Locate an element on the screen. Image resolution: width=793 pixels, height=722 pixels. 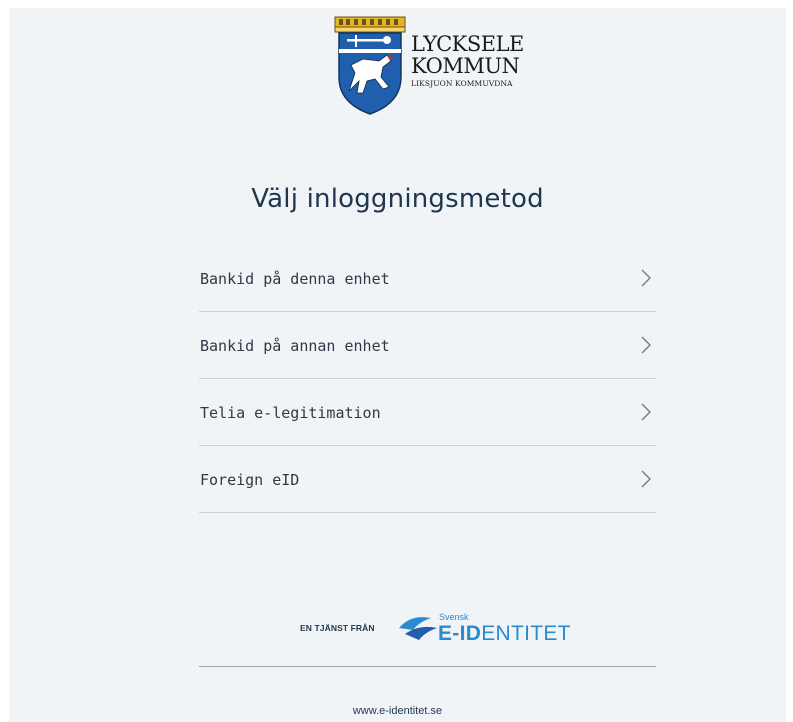
brand-regular-text: ENTITET is located at coordinates (526, 633).